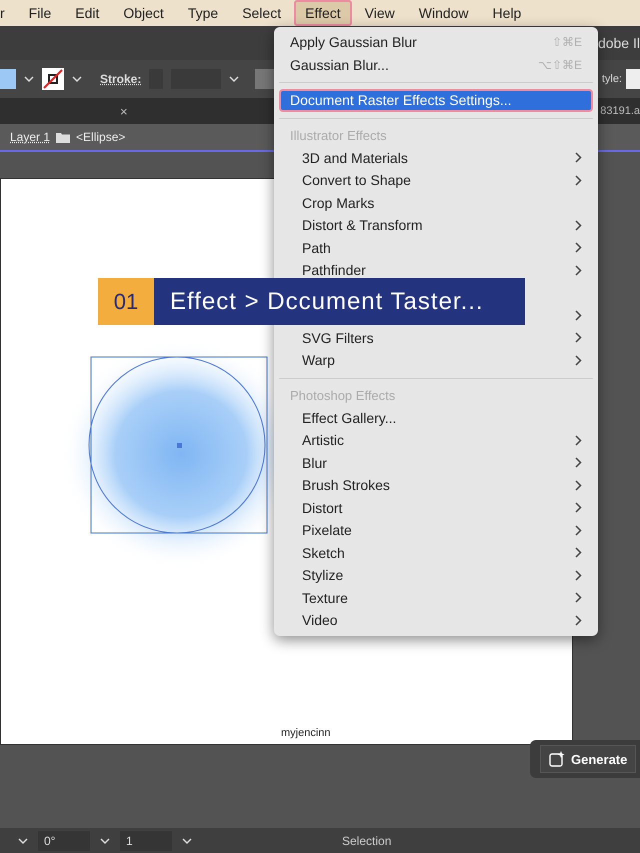 This screenshot has width=640, height=853. Describe the element at coordinates (436, 463) in the screenshot. I see `menu-item: Blur` at that location.